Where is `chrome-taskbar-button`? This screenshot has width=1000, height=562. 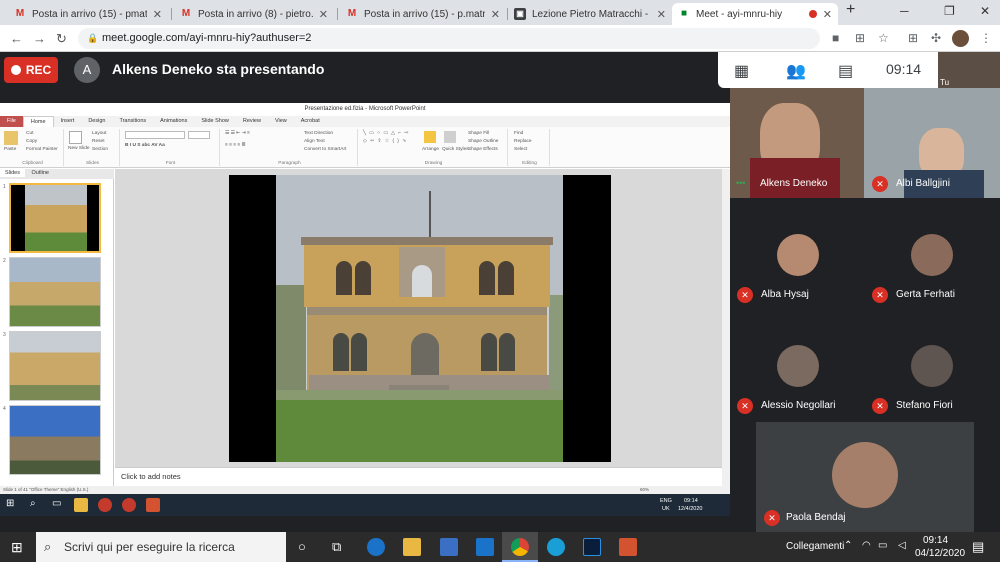 chrome-taskbar-button is located at coordinates (520, 547).